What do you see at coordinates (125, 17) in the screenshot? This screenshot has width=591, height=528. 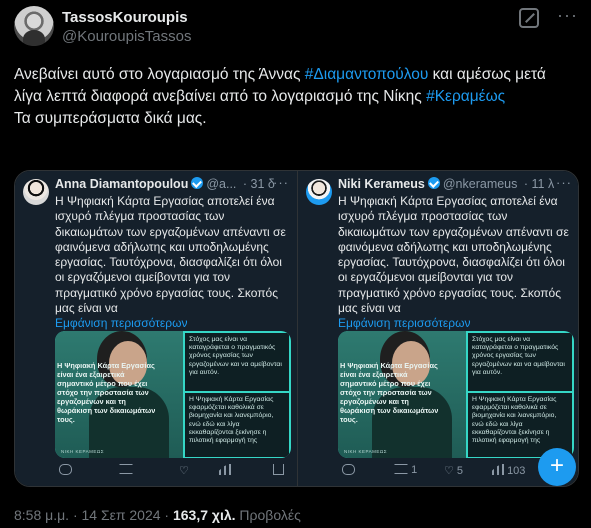 I see `author-name: TassosKouroupis` at bounding box center [125, 17].